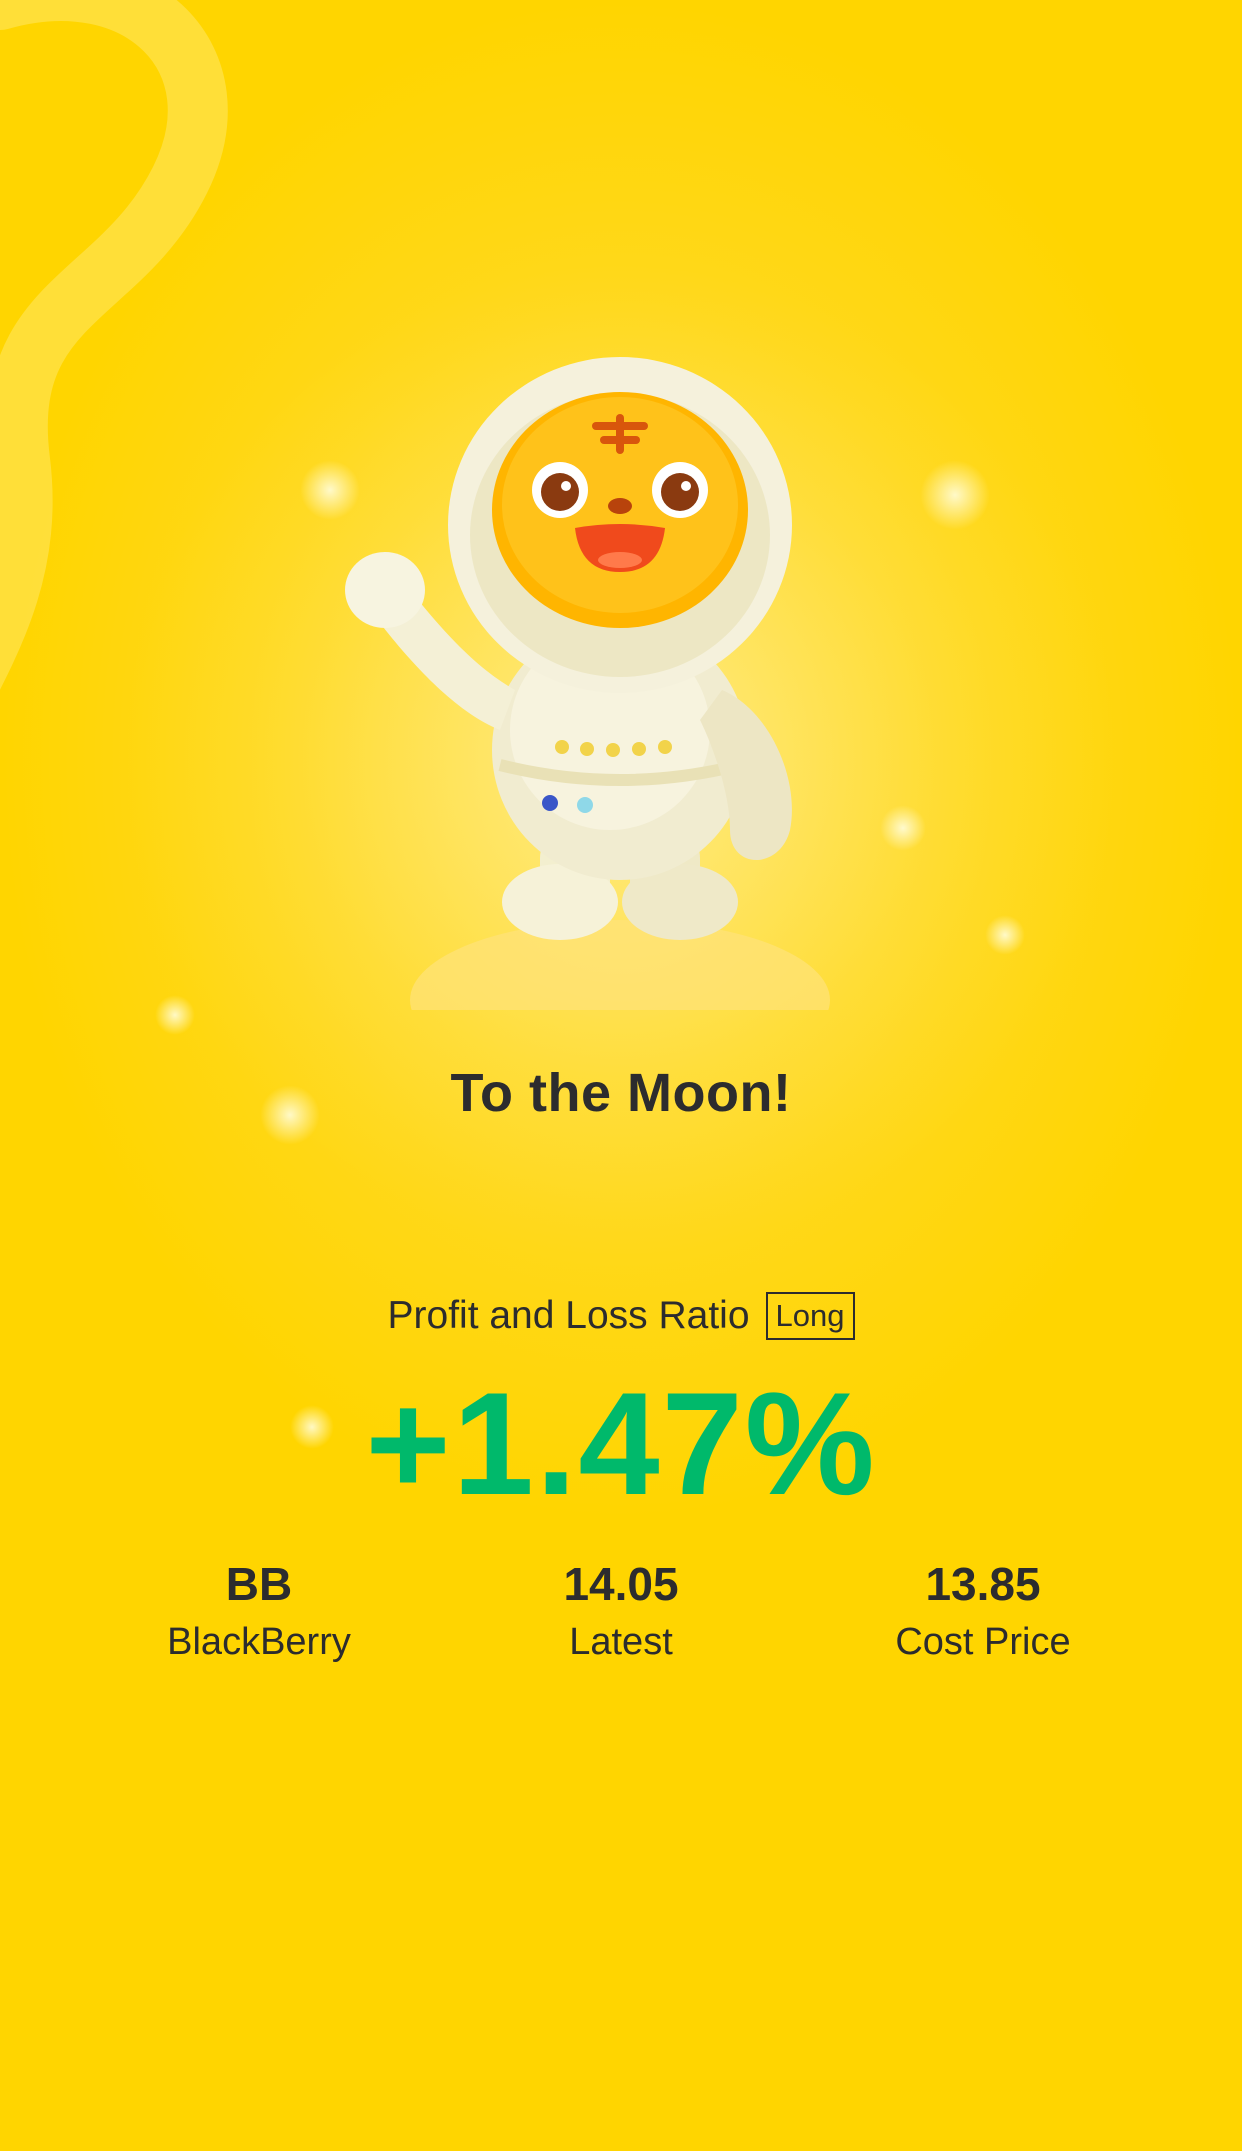  What do you see at coordinates (621, 1093) in the screenshot?
I see `hero-title: To the Moon!` at bounding box center [621, 1093].